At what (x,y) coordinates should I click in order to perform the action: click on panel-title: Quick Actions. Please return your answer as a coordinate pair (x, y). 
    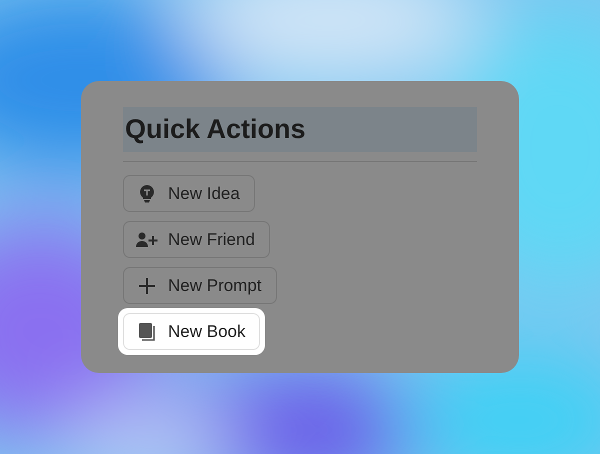
    Looking at the image, I should click on (300, 129).